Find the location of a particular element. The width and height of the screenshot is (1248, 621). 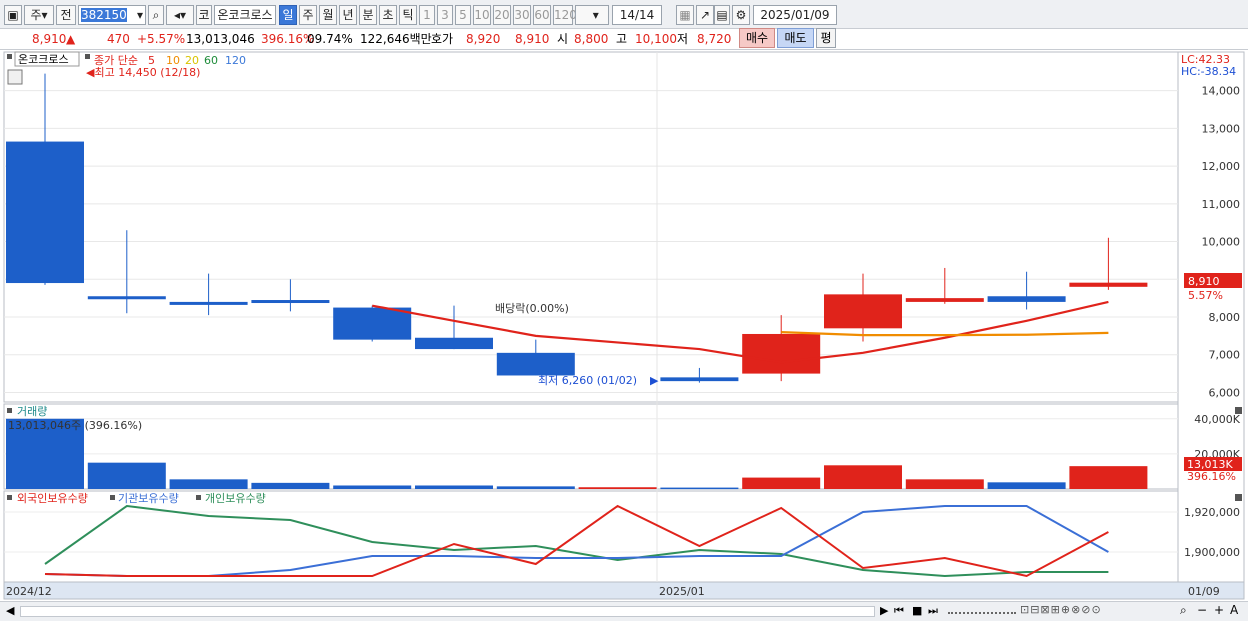

x-label-dec: 2024/12 is located at coordinates (29, 591).